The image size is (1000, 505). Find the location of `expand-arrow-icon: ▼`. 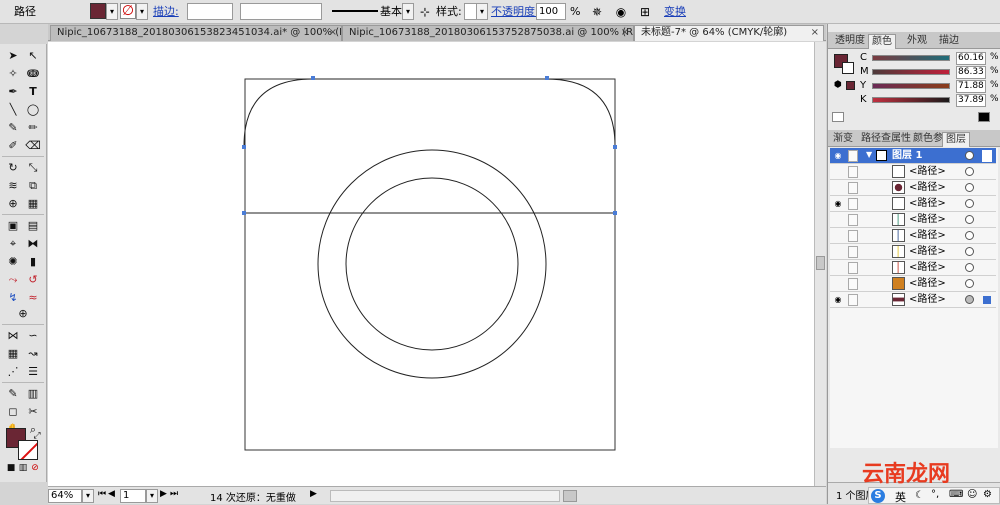

expand-arrow-icon: ▼ is located at coordinates (869, 154).